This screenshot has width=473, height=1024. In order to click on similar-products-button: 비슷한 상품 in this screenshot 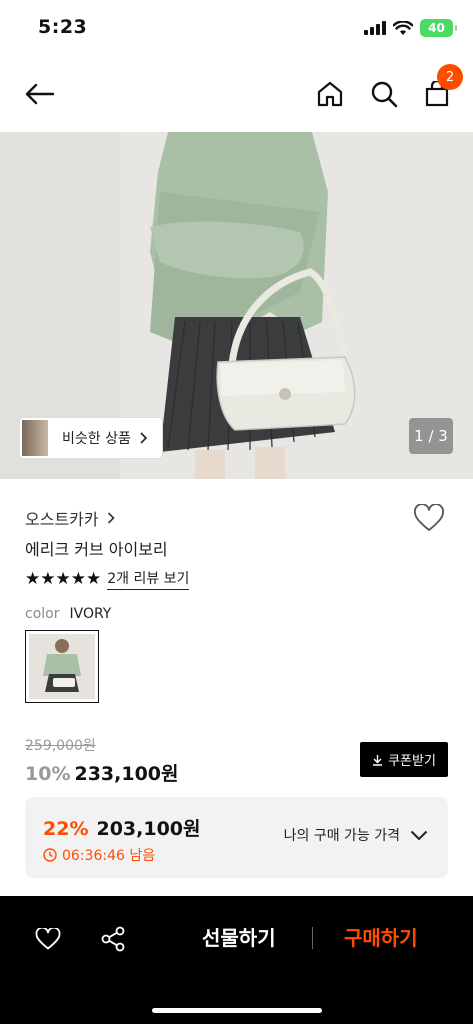, I will do `click(91, 438)`.